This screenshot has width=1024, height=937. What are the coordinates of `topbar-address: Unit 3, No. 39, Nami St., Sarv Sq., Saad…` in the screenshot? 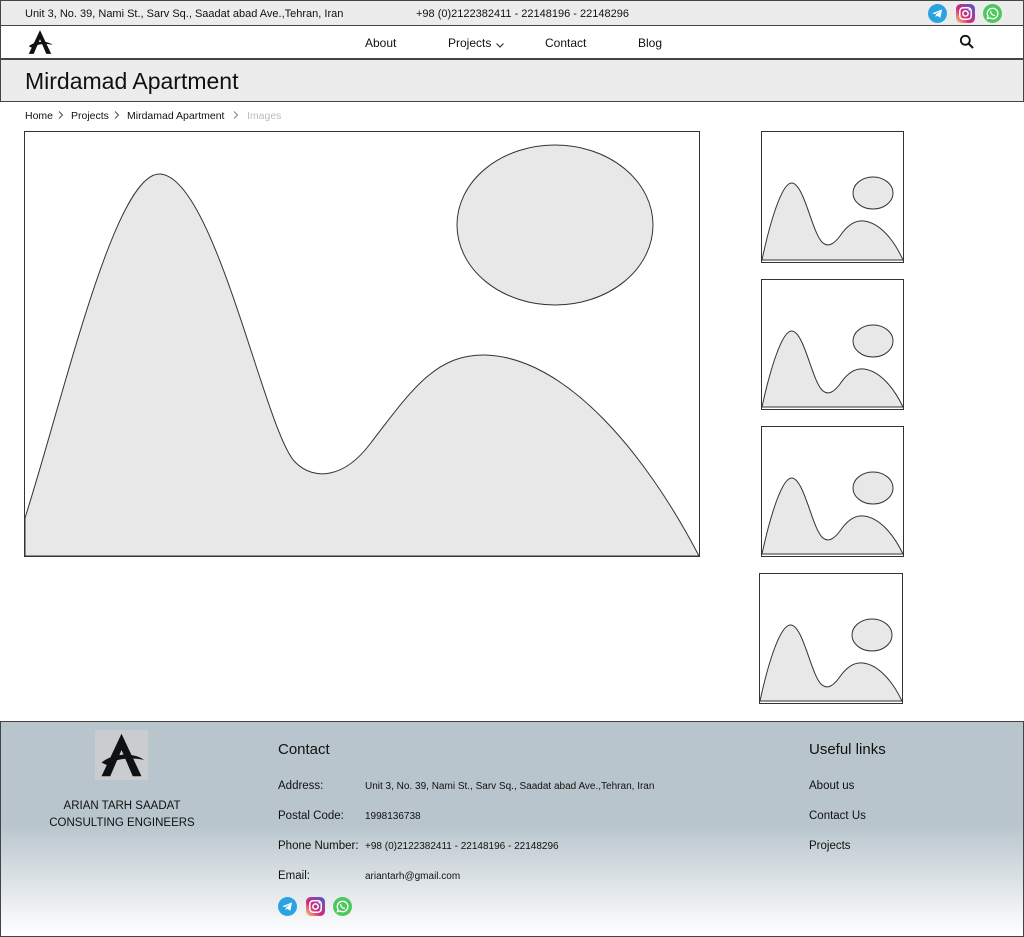 It's located at (184, 14).